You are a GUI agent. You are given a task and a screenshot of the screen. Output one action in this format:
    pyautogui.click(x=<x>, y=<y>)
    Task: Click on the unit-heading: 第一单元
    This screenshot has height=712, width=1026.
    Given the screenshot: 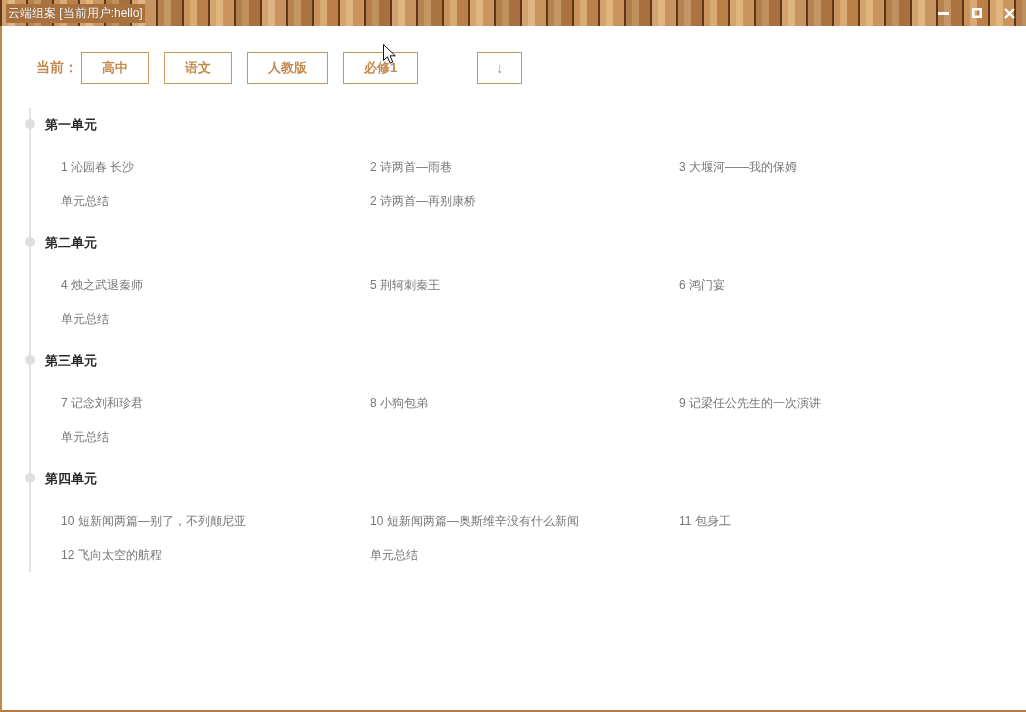 What is the action you would take?
    pyautogui.click(x=71, y=125)
    